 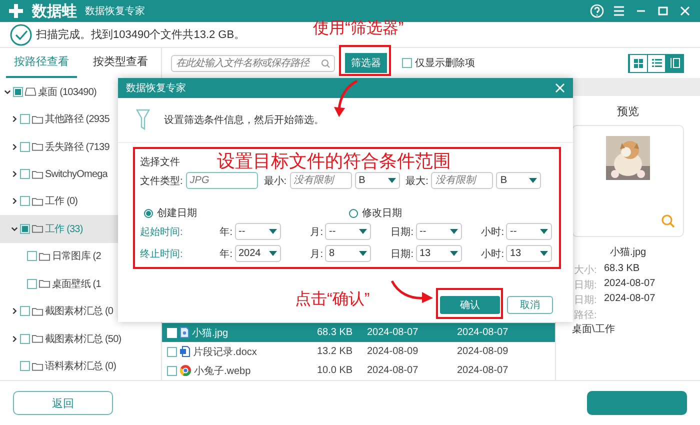 I want to click on app-name: 数据蛙, so click(x=54, y=11).